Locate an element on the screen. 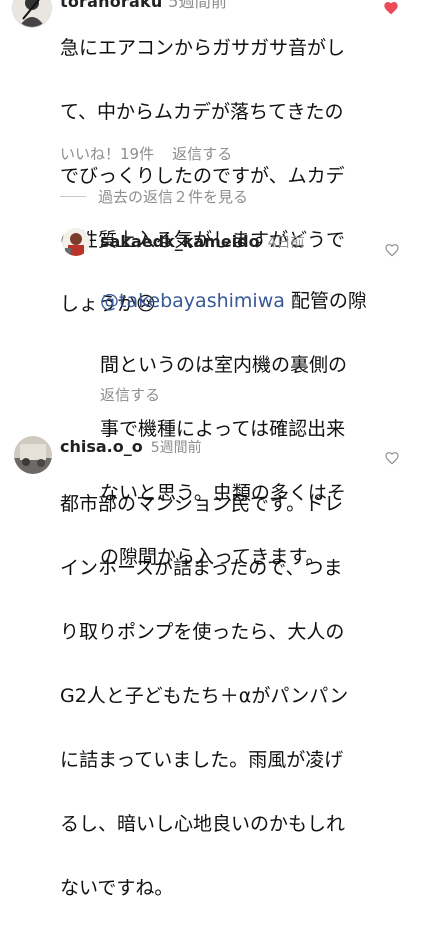  comment-line: インホースが詰まったので、つま is located at coordinates (201, 568).